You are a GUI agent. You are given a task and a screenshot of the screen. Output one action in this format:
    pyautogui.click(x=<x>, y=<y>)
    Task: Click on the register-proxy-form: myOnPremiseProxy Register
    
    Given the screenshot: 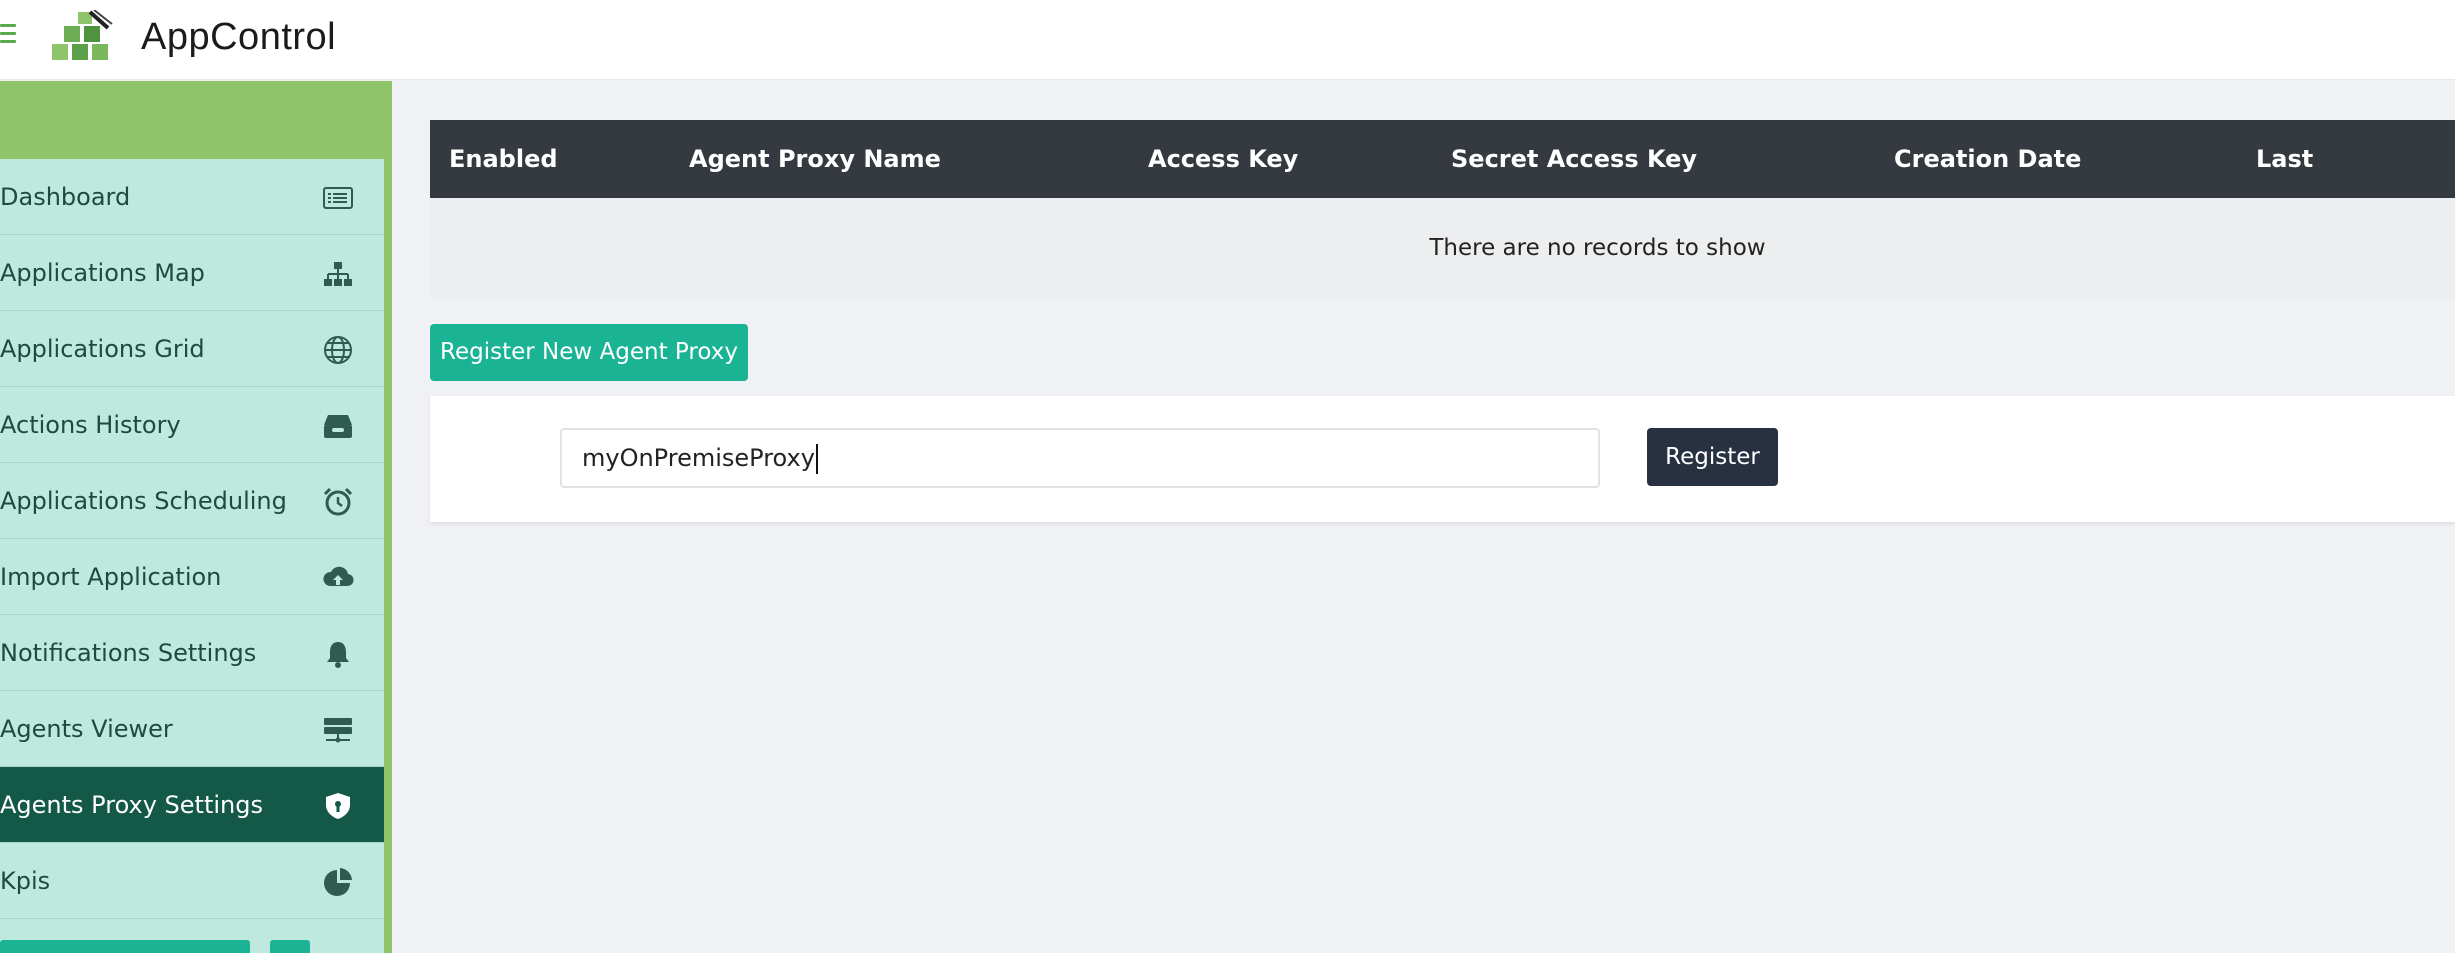 What is the action you would take?
    pyautogui.click(x=1442, y=459)
    